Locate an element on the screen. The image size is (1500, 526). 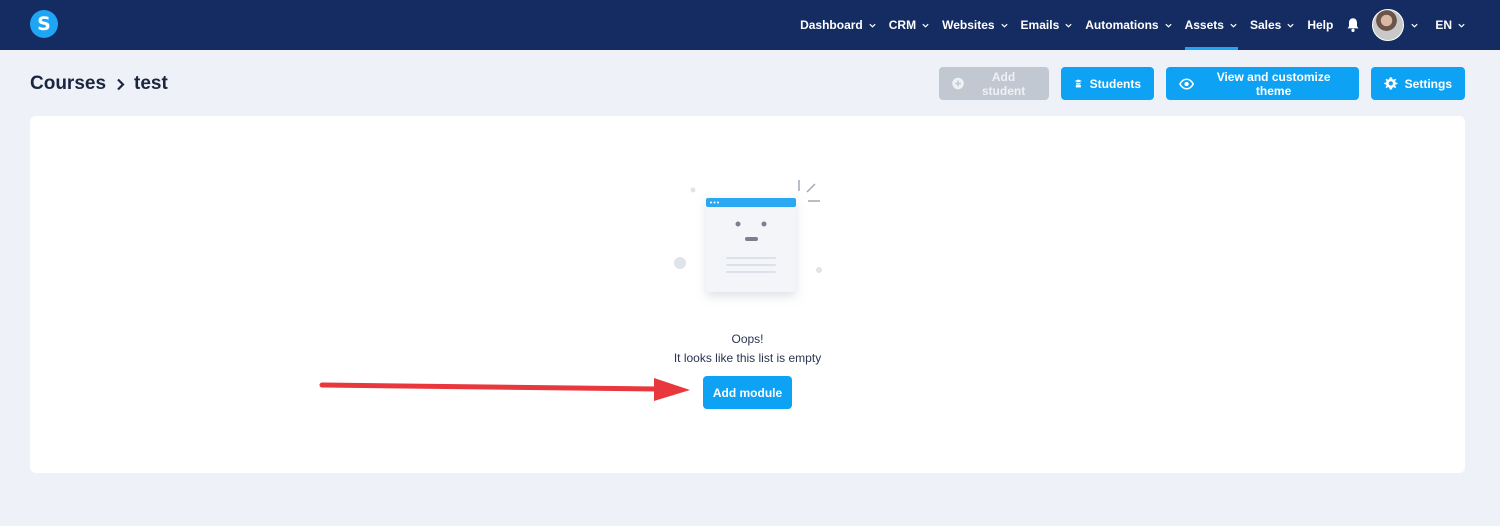
notifications-button is located at coordinates (1353, 25).